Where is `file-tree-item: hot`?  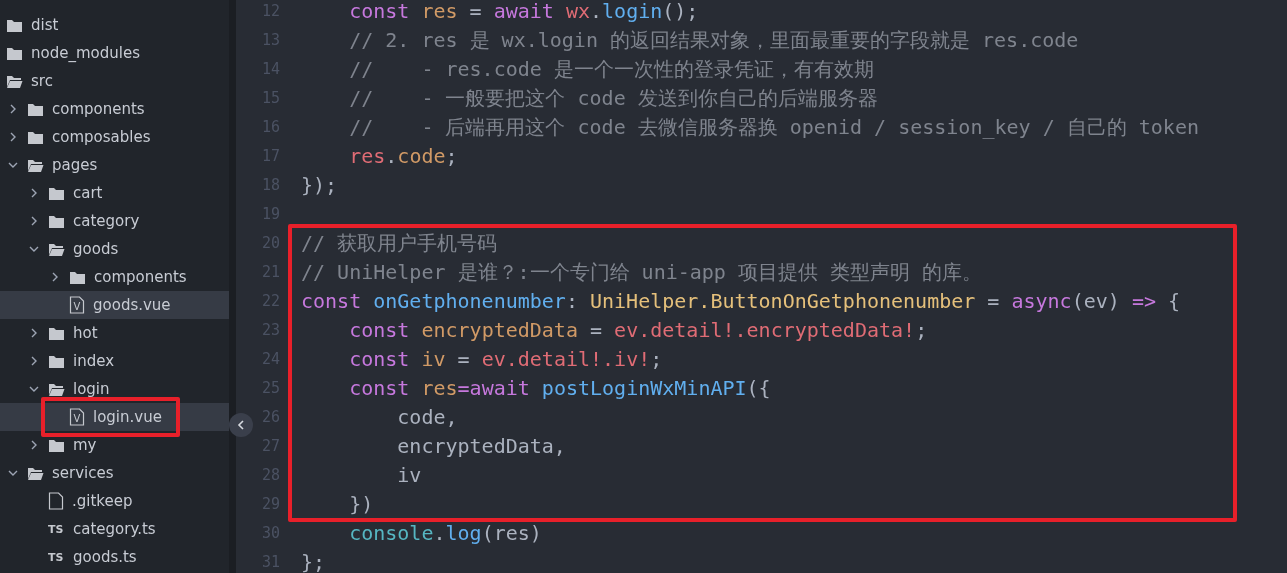
file-tree-item: hot is located at coordinates (114, 333).